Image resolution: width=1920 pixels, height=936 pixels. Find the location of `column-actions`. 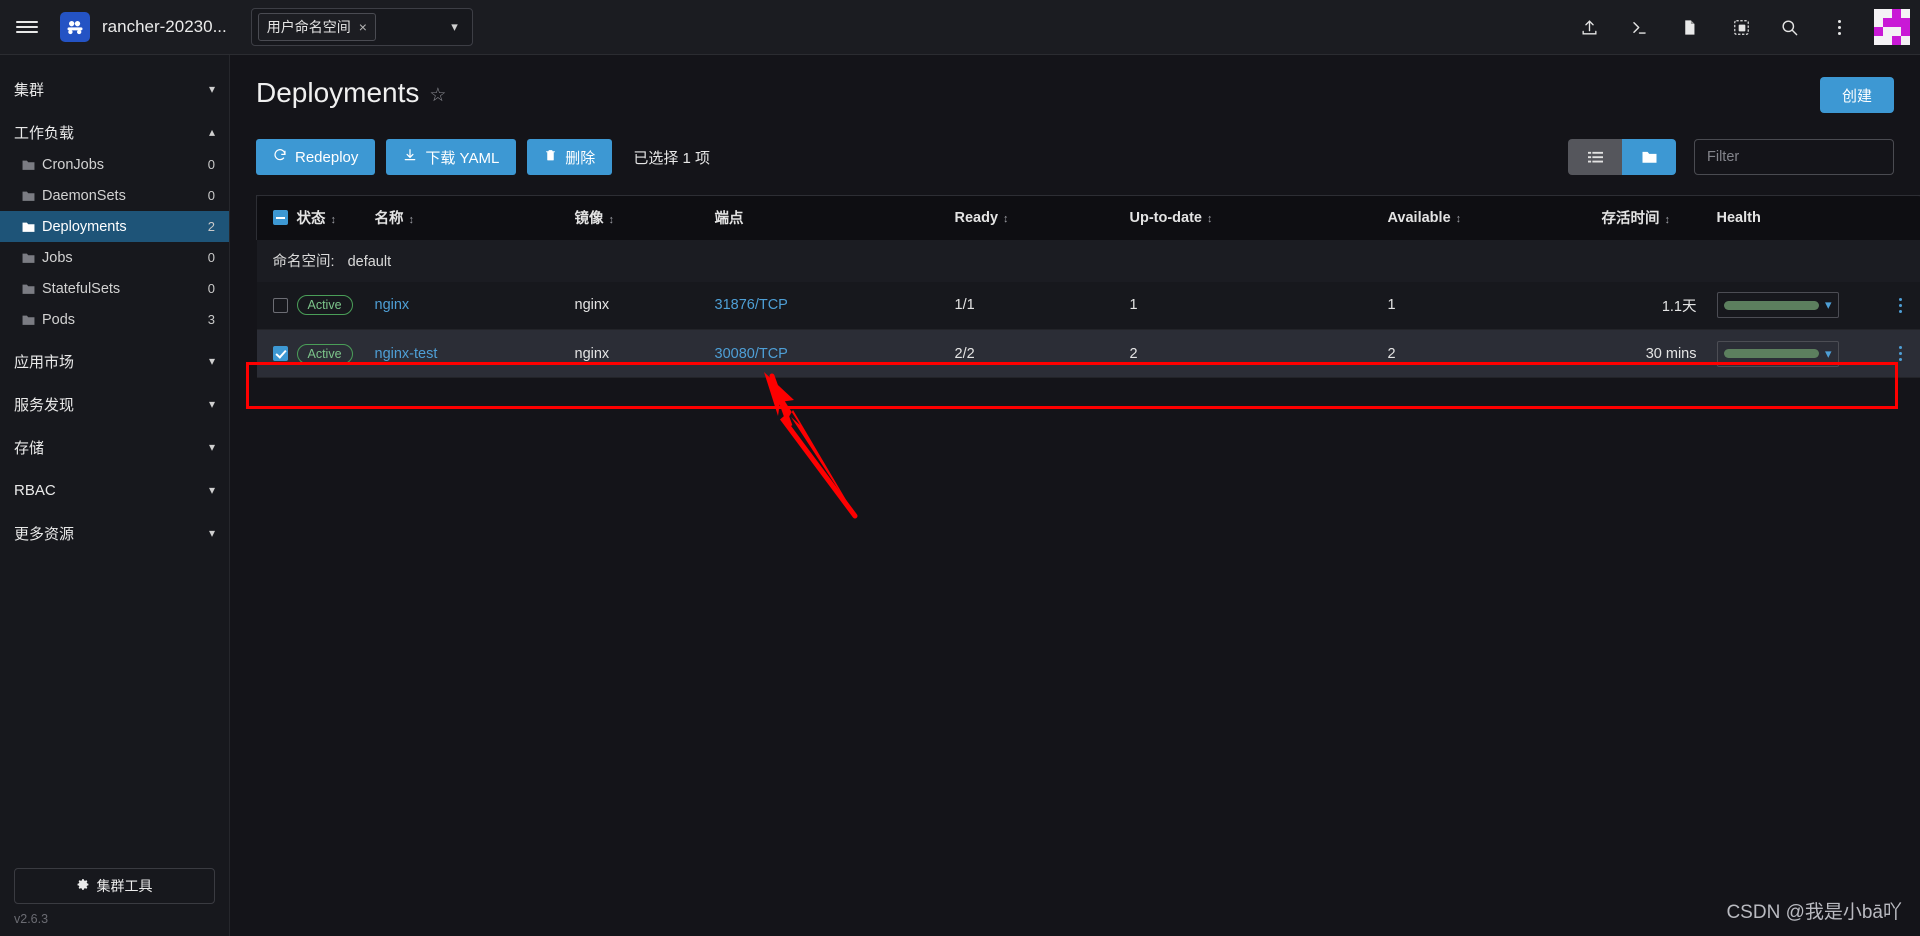

column-actions is located at coordinates (1900, 217).